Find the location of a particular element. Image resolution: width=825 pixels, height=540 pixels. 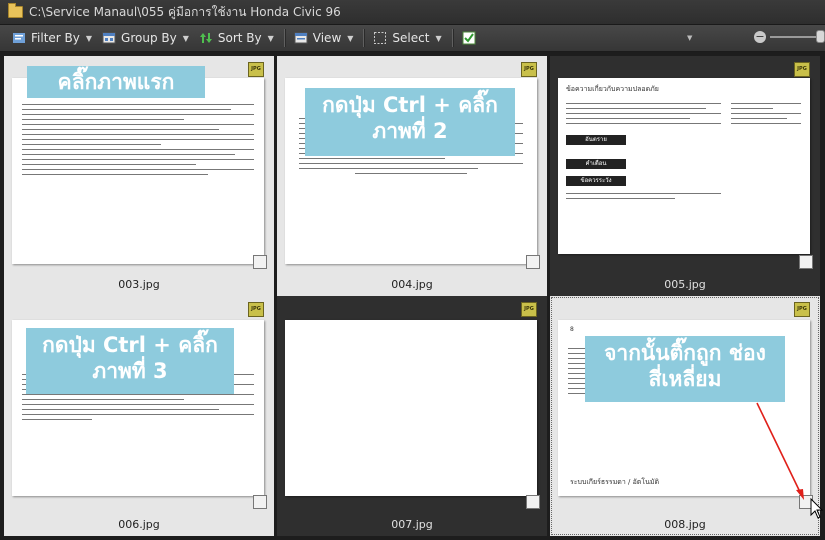

view-button: View ▼ is located at coordinates (324, 38).